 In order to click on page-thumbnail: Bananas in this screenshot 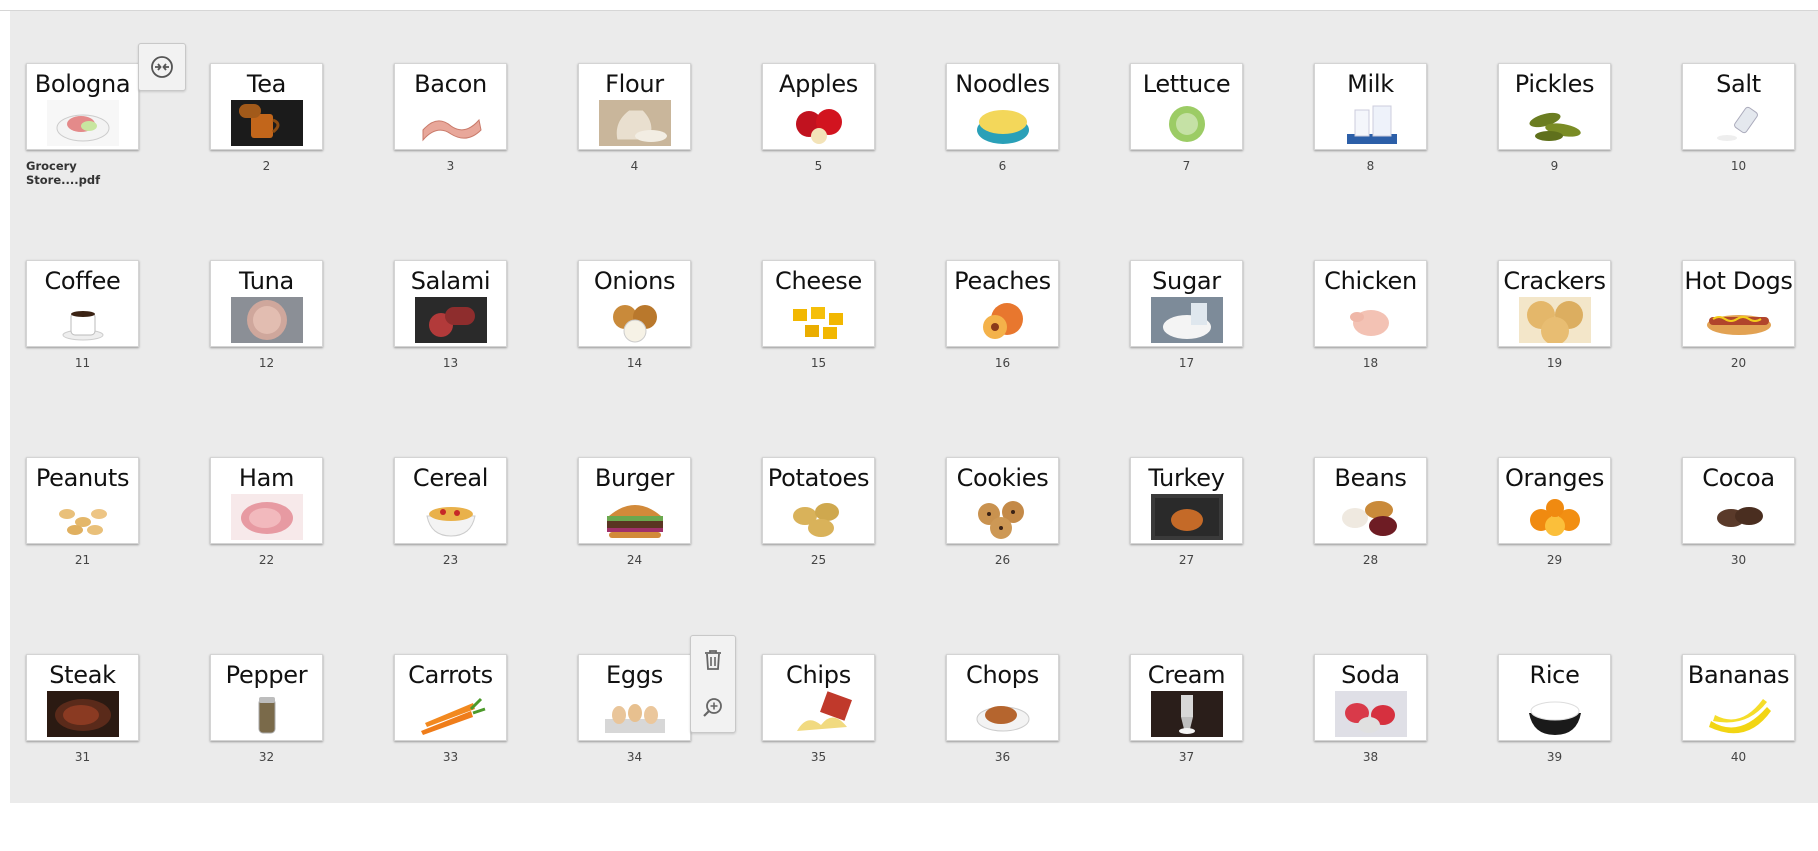, I will do `click(1738, 697)`.